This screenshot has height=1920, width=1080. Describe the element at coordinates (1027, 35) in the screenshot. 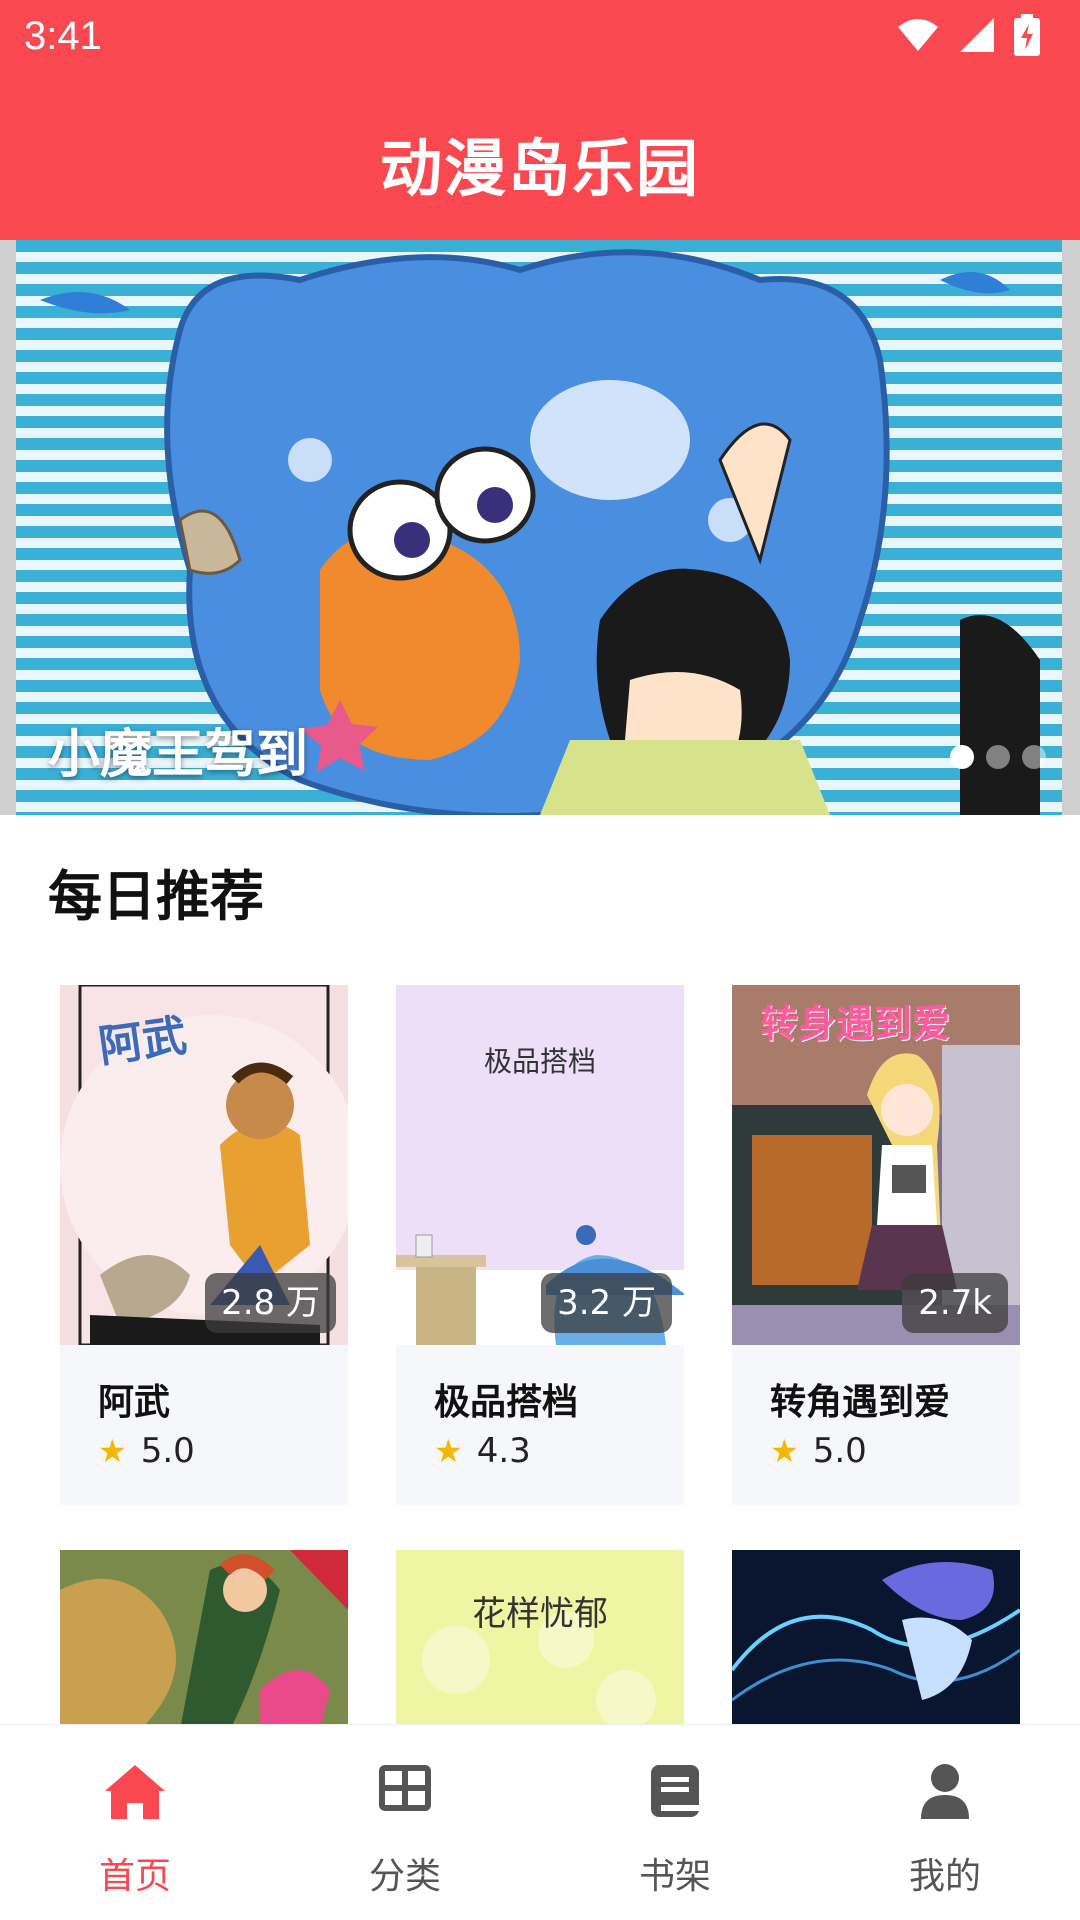

I see `battery-icon` at that location.